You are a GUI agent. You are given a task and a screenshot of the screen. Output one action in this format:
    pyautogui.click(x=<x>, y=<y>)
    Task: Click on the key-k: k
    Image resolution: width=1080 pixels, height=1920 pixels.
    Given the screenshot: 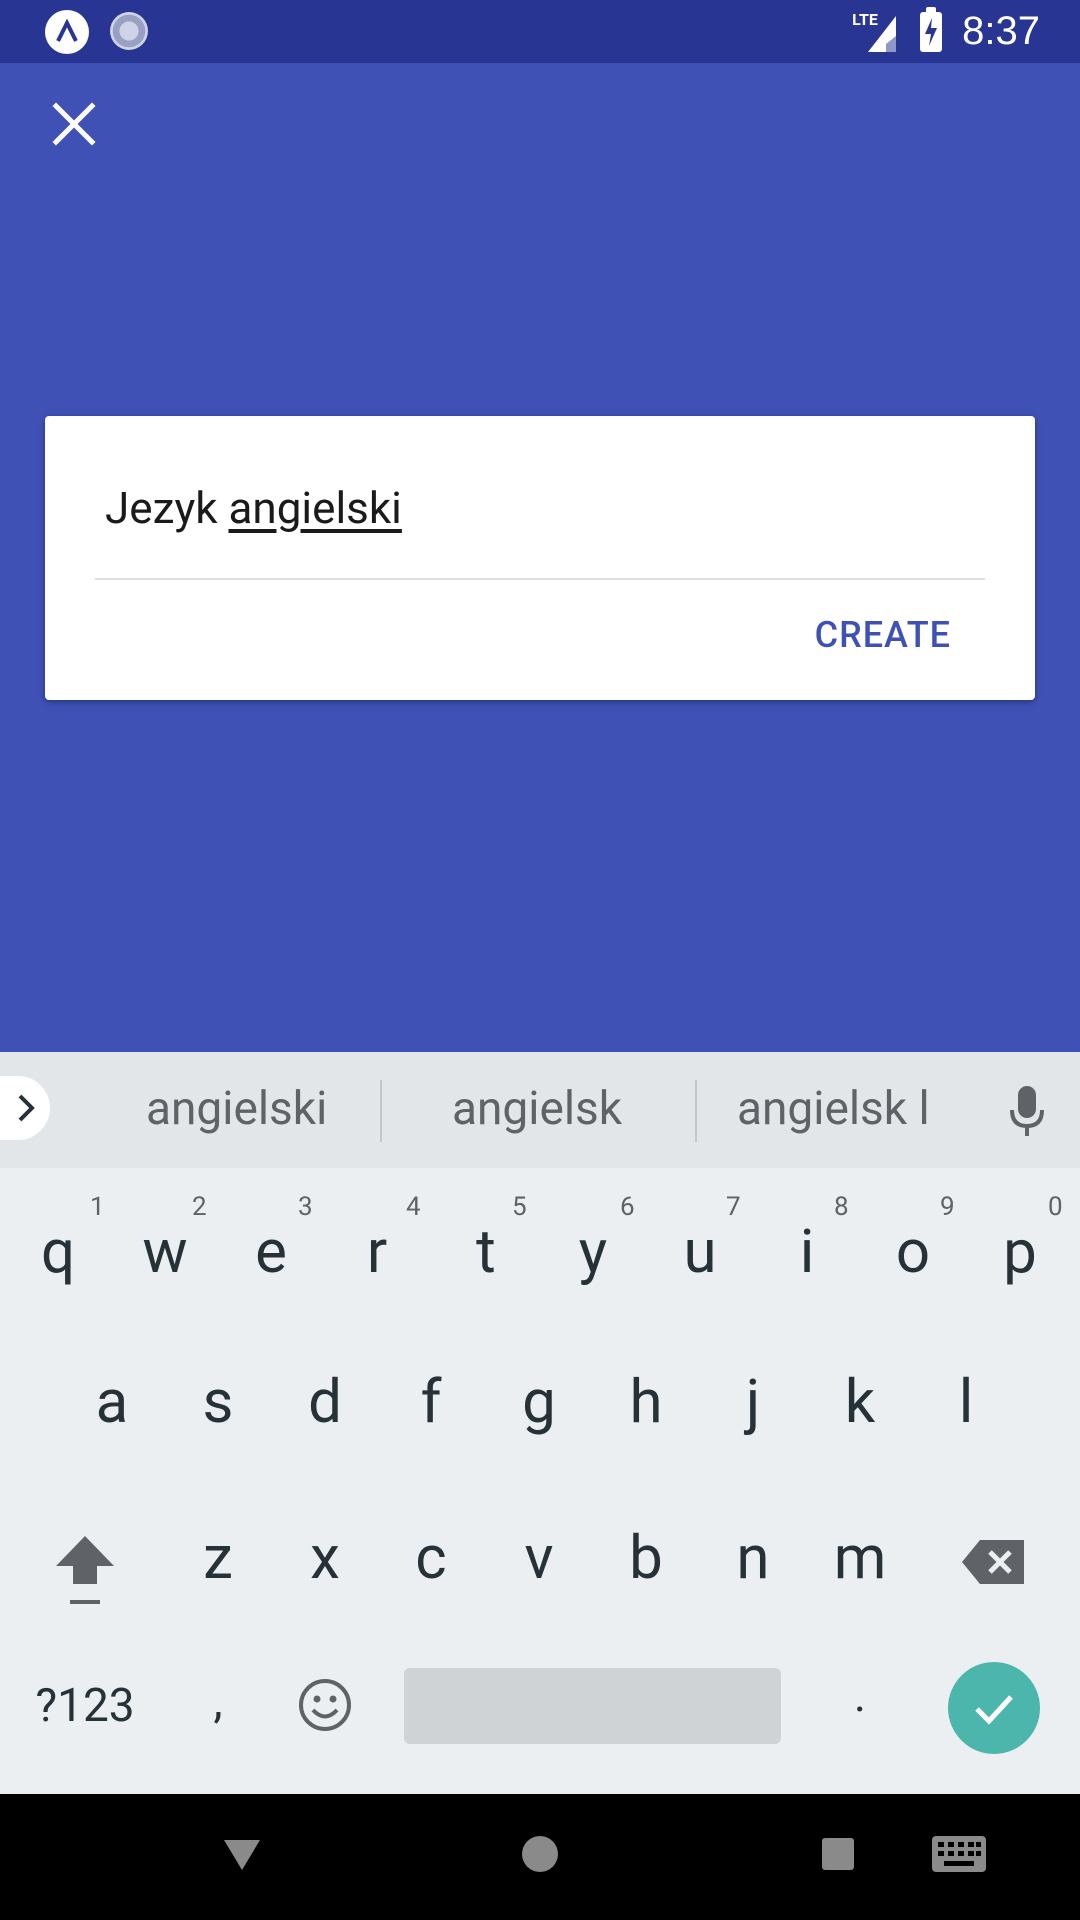 What is the action you would take?
    pyautogui.click(x=860, y=1402)
    